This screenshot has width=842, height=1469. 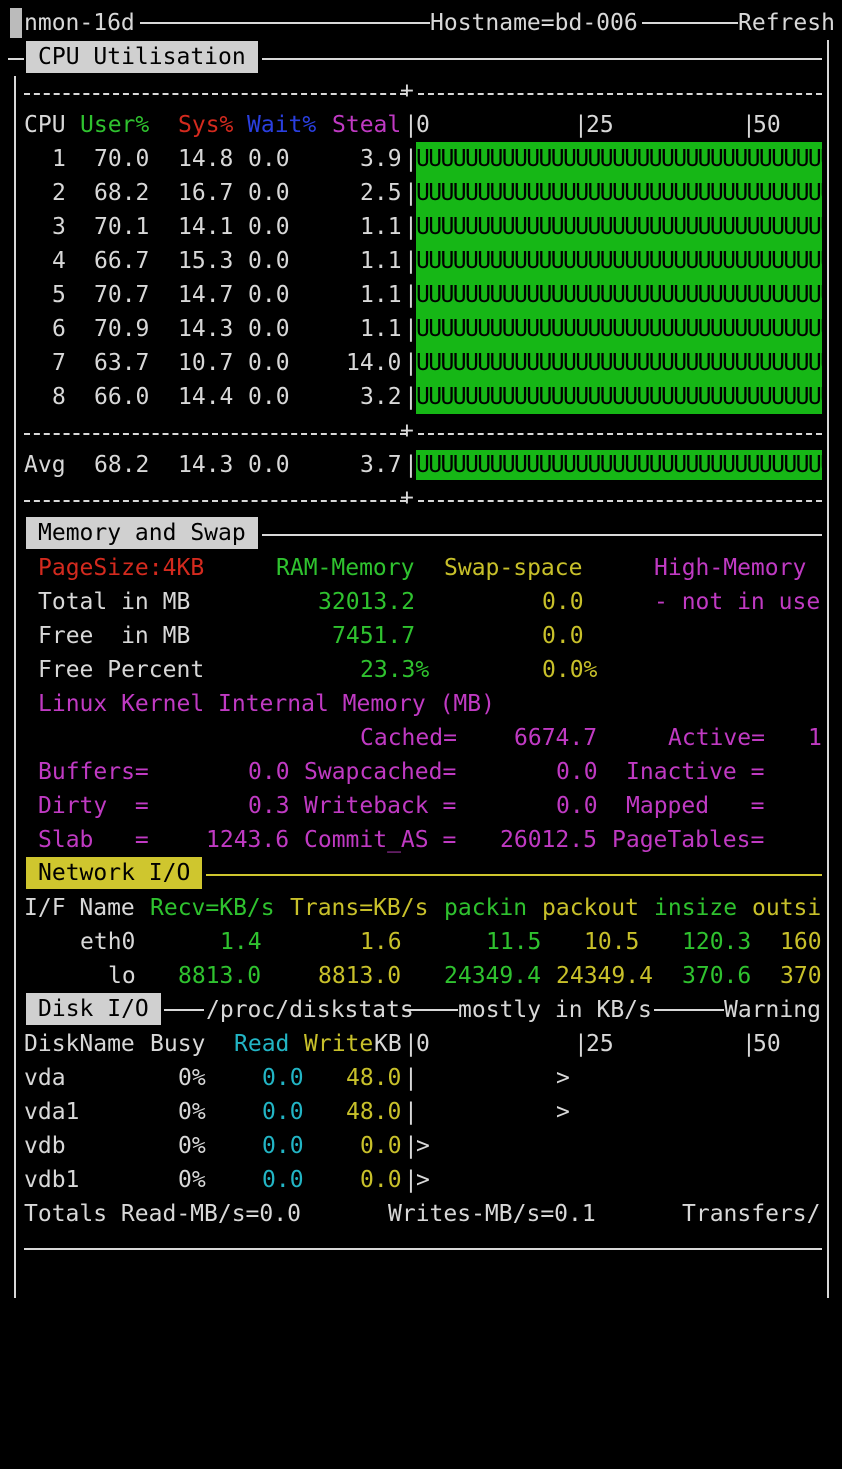 What do you see at coordinates (59, 261) in the screenshot?
I see `cpu-id: 4` at bounding box center [59, 261].